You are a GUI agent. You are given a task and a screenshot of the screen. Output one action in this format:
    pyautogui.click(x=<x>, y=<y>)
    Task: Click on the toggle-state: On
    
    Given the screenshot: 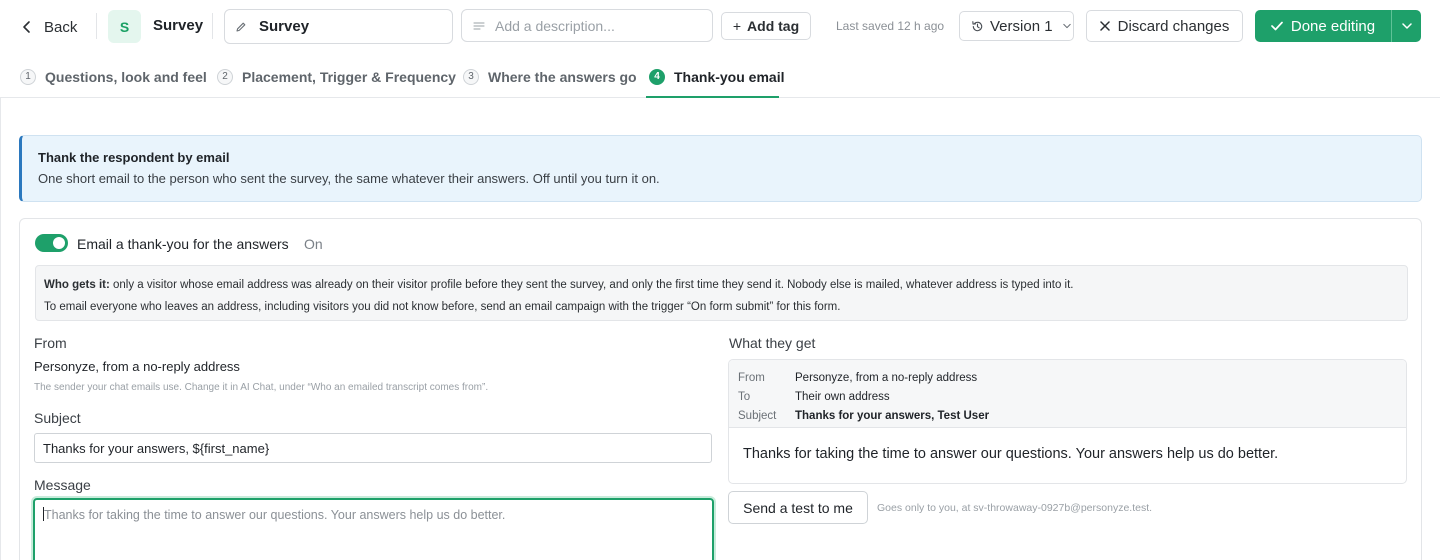 What is the action you would take?
    pyautogui.click(x=313, y=244)
    